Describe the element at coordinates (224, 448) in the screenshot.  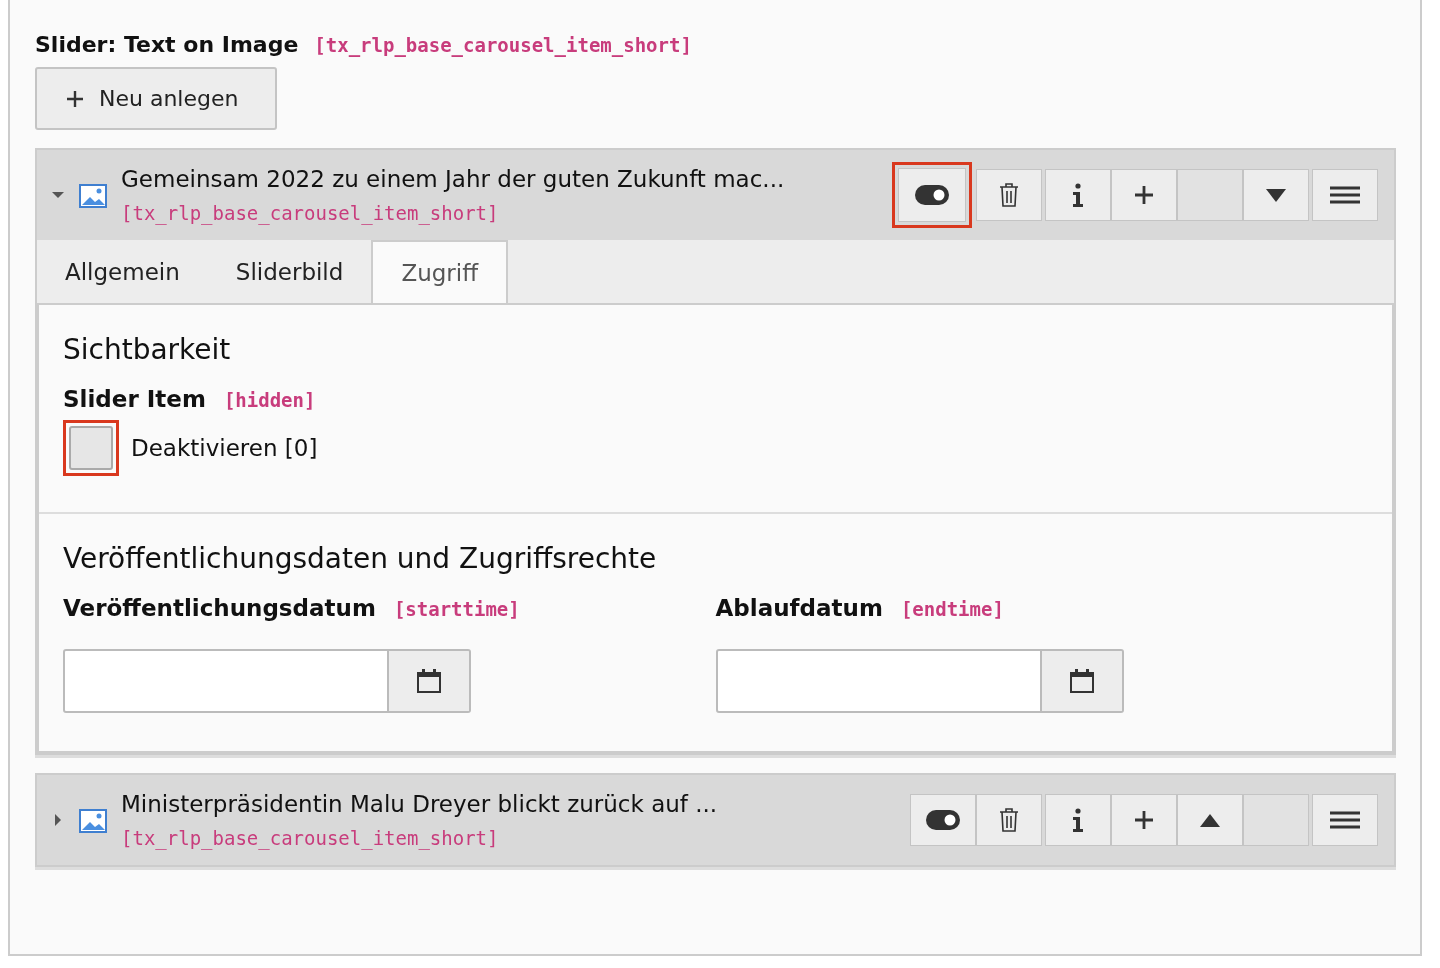
I see `checkbox-label: Deaktivieren [0]` at that location.